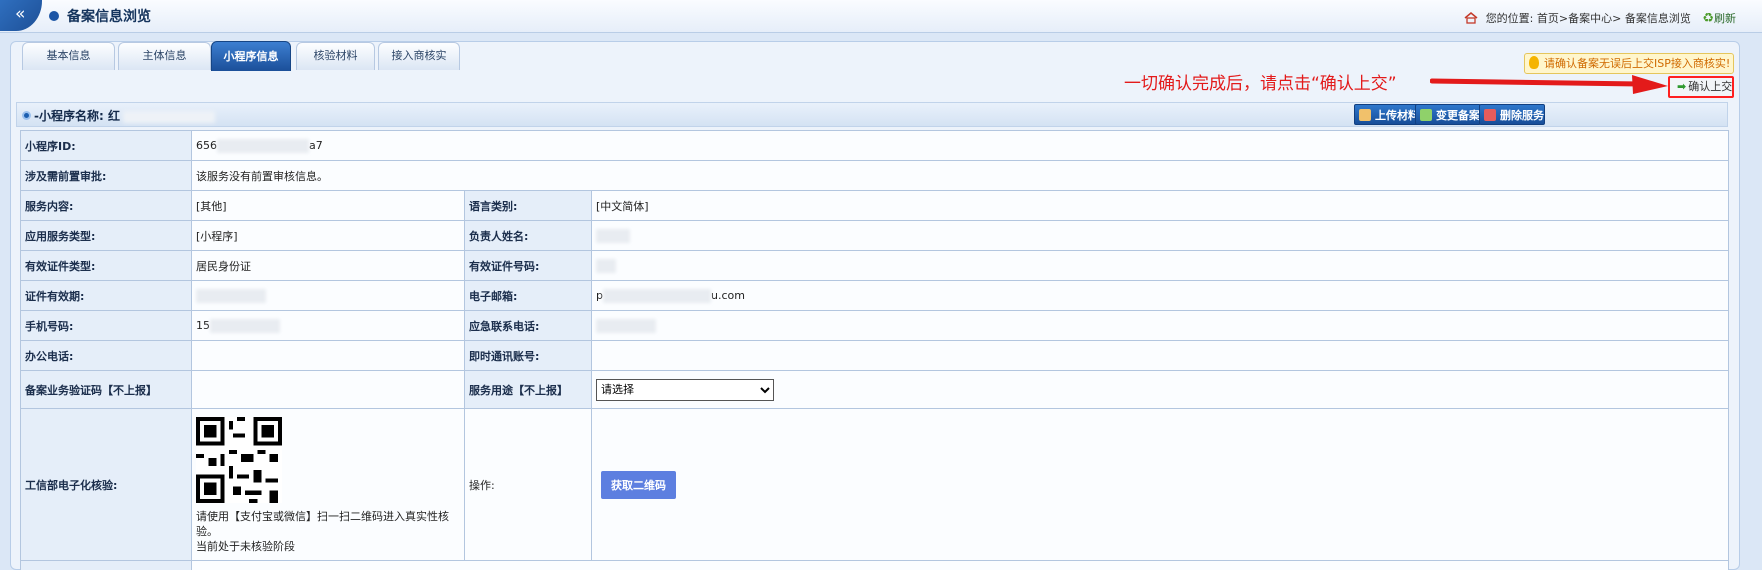 This screenshot has height=570, width=1762. I want to click on service-purpose-select: 请选择, so click(685, 389).